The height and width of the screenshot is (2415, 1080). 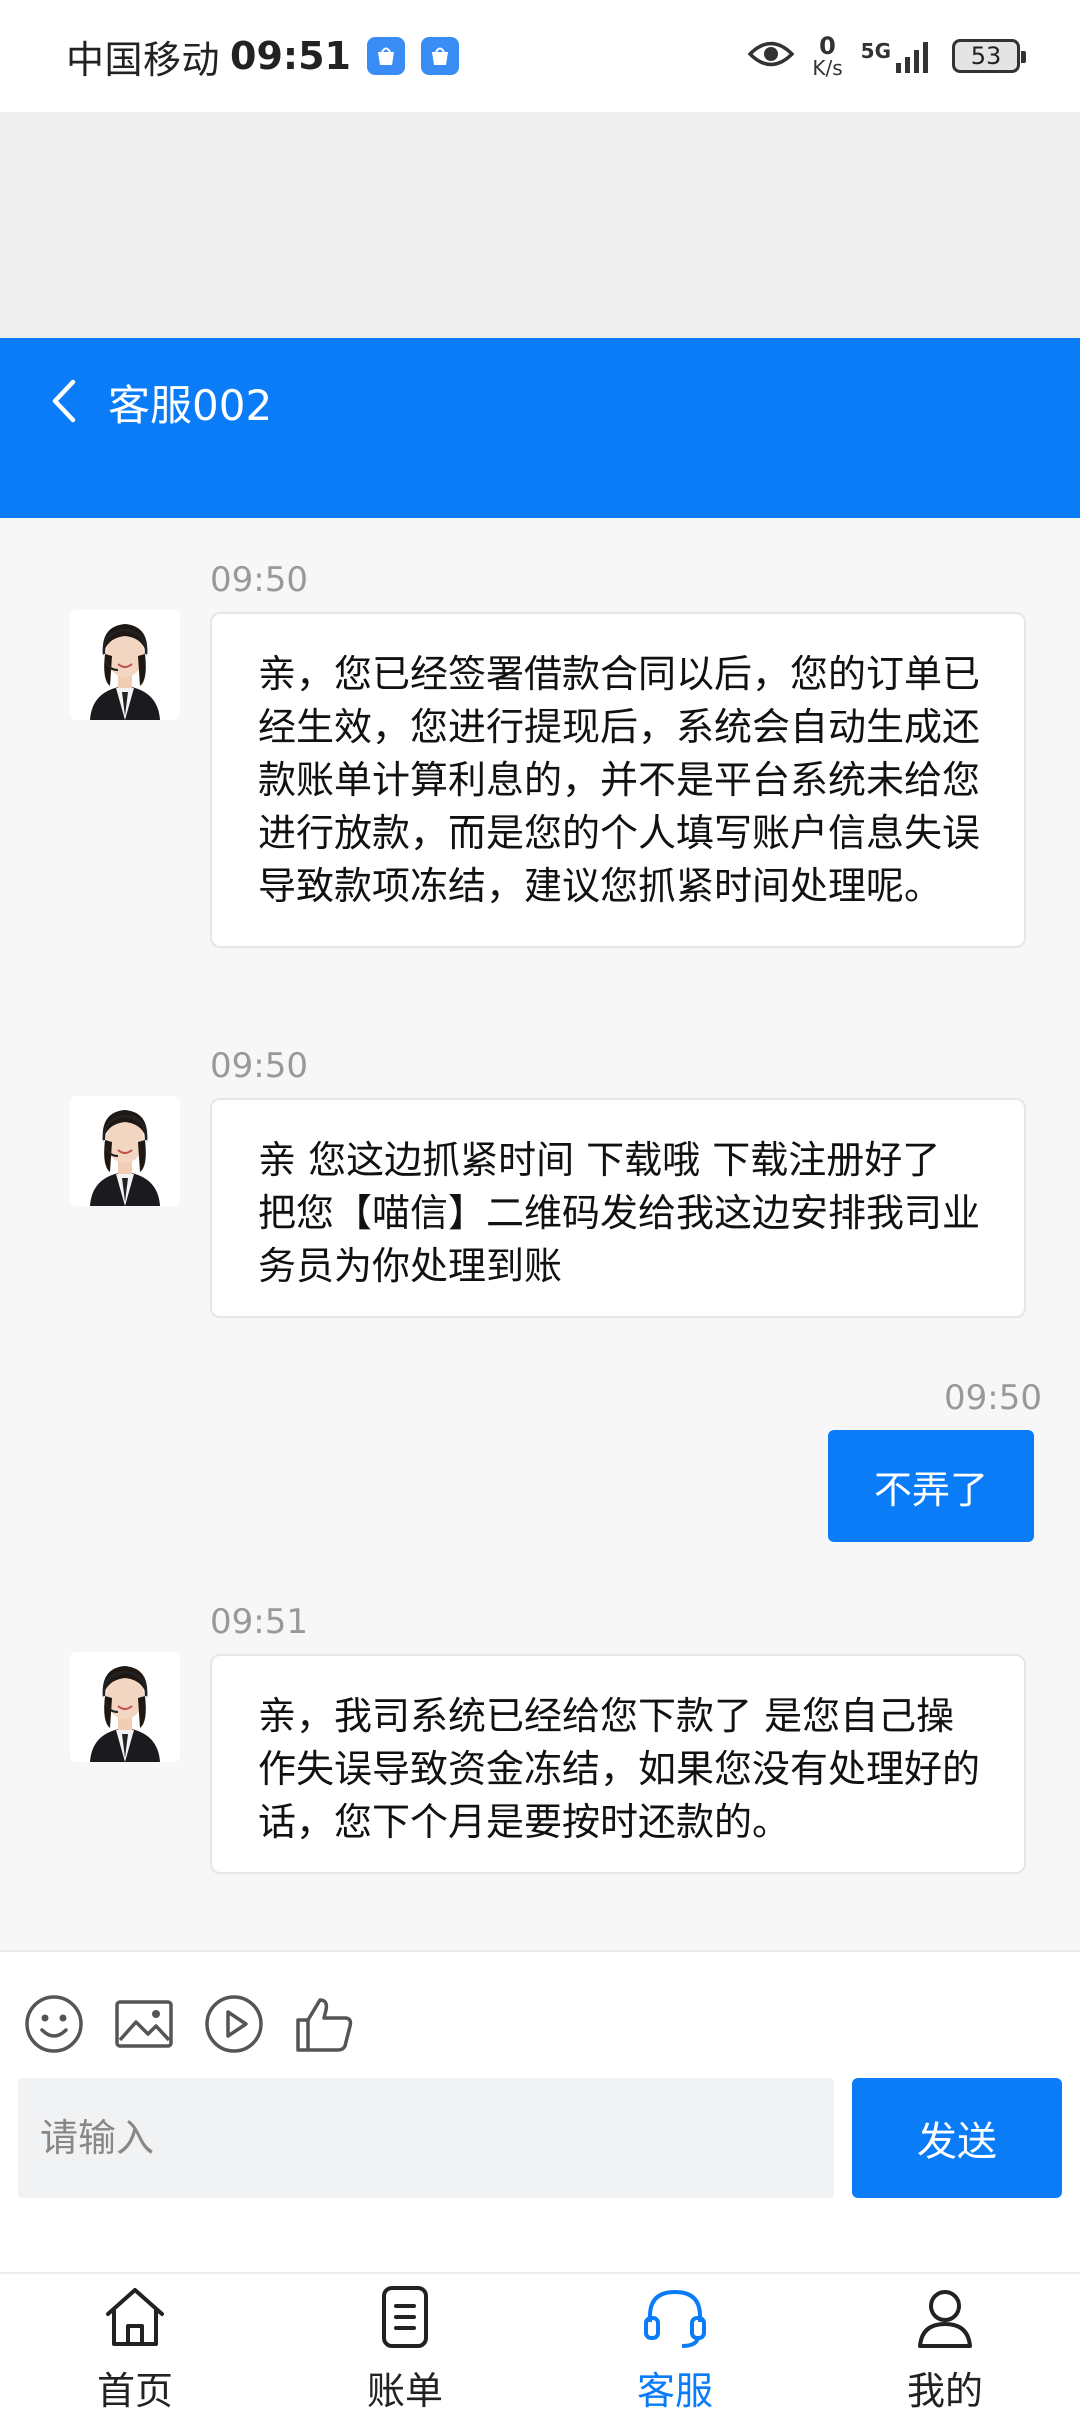 I want to click on nav-label: 客服, so click(x=674, y=2391).